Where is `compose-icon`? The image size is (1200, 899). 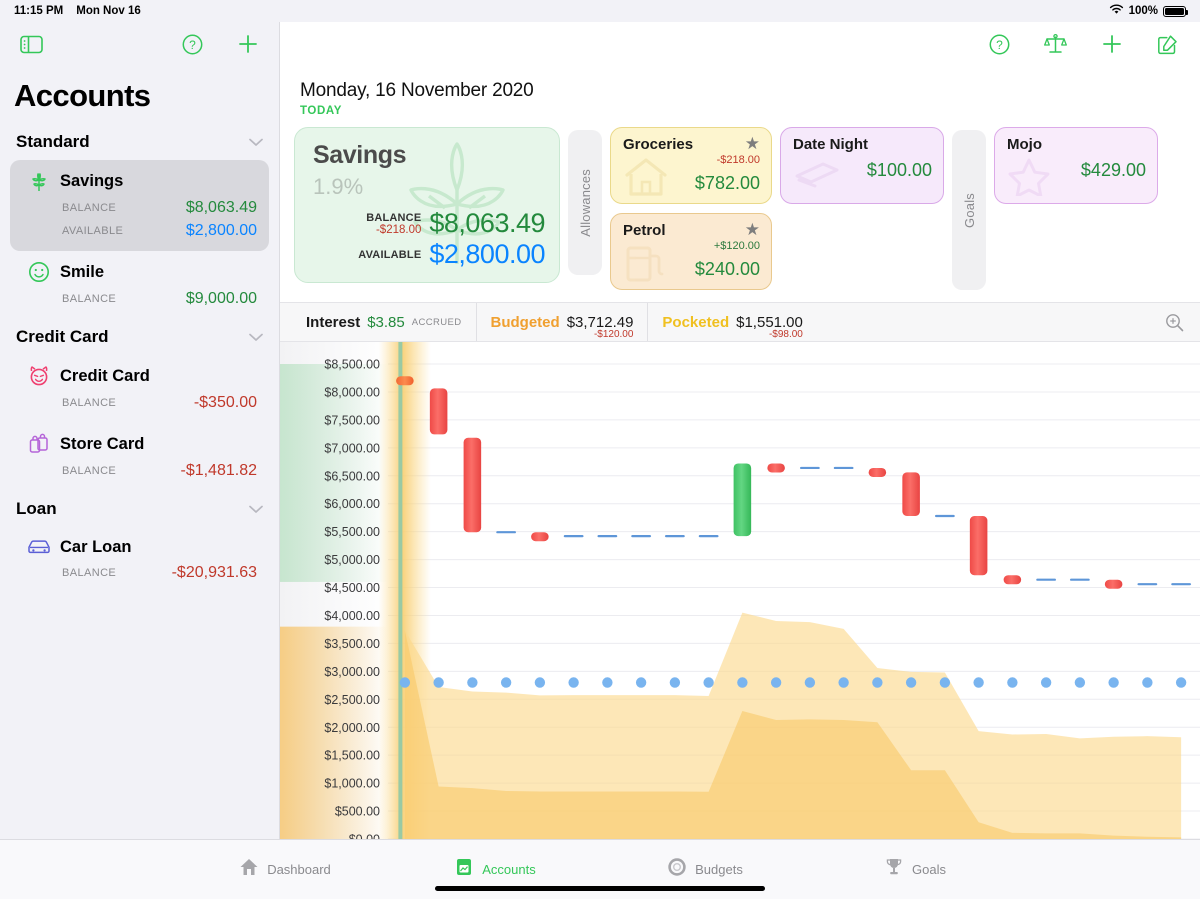
compose-icon is located at coordinates (1167, 44).